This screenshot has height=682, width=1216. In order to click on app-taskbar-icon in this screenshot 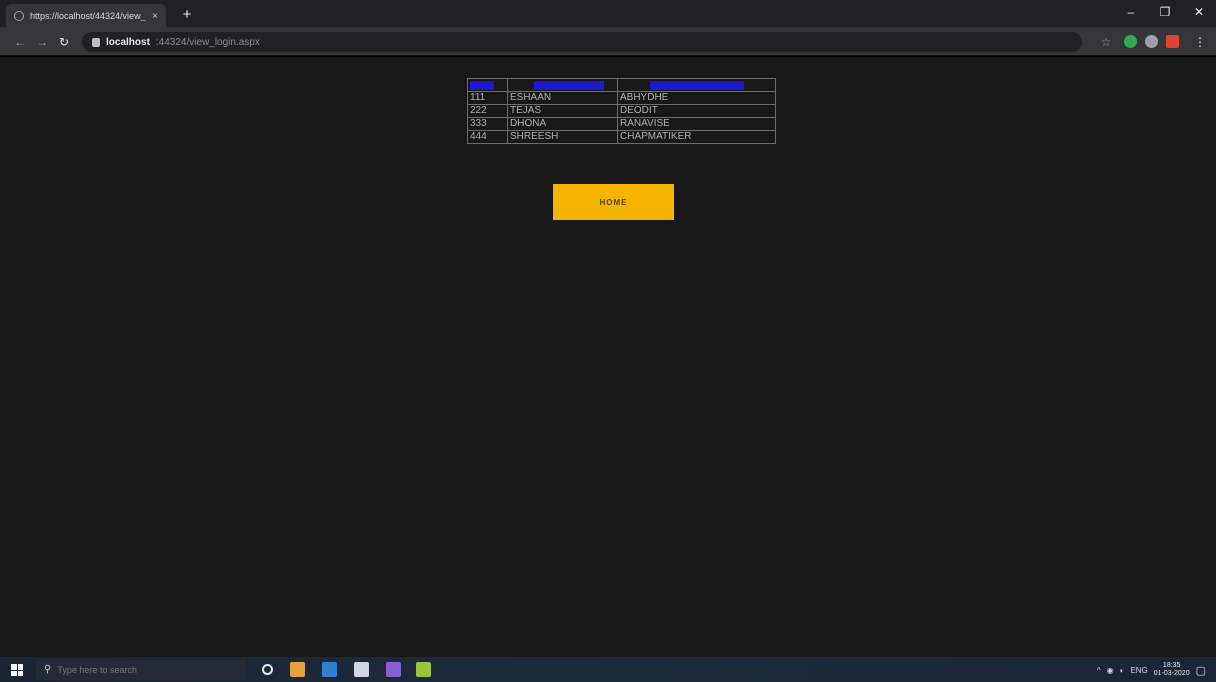, I will do `click(423, 669)`.